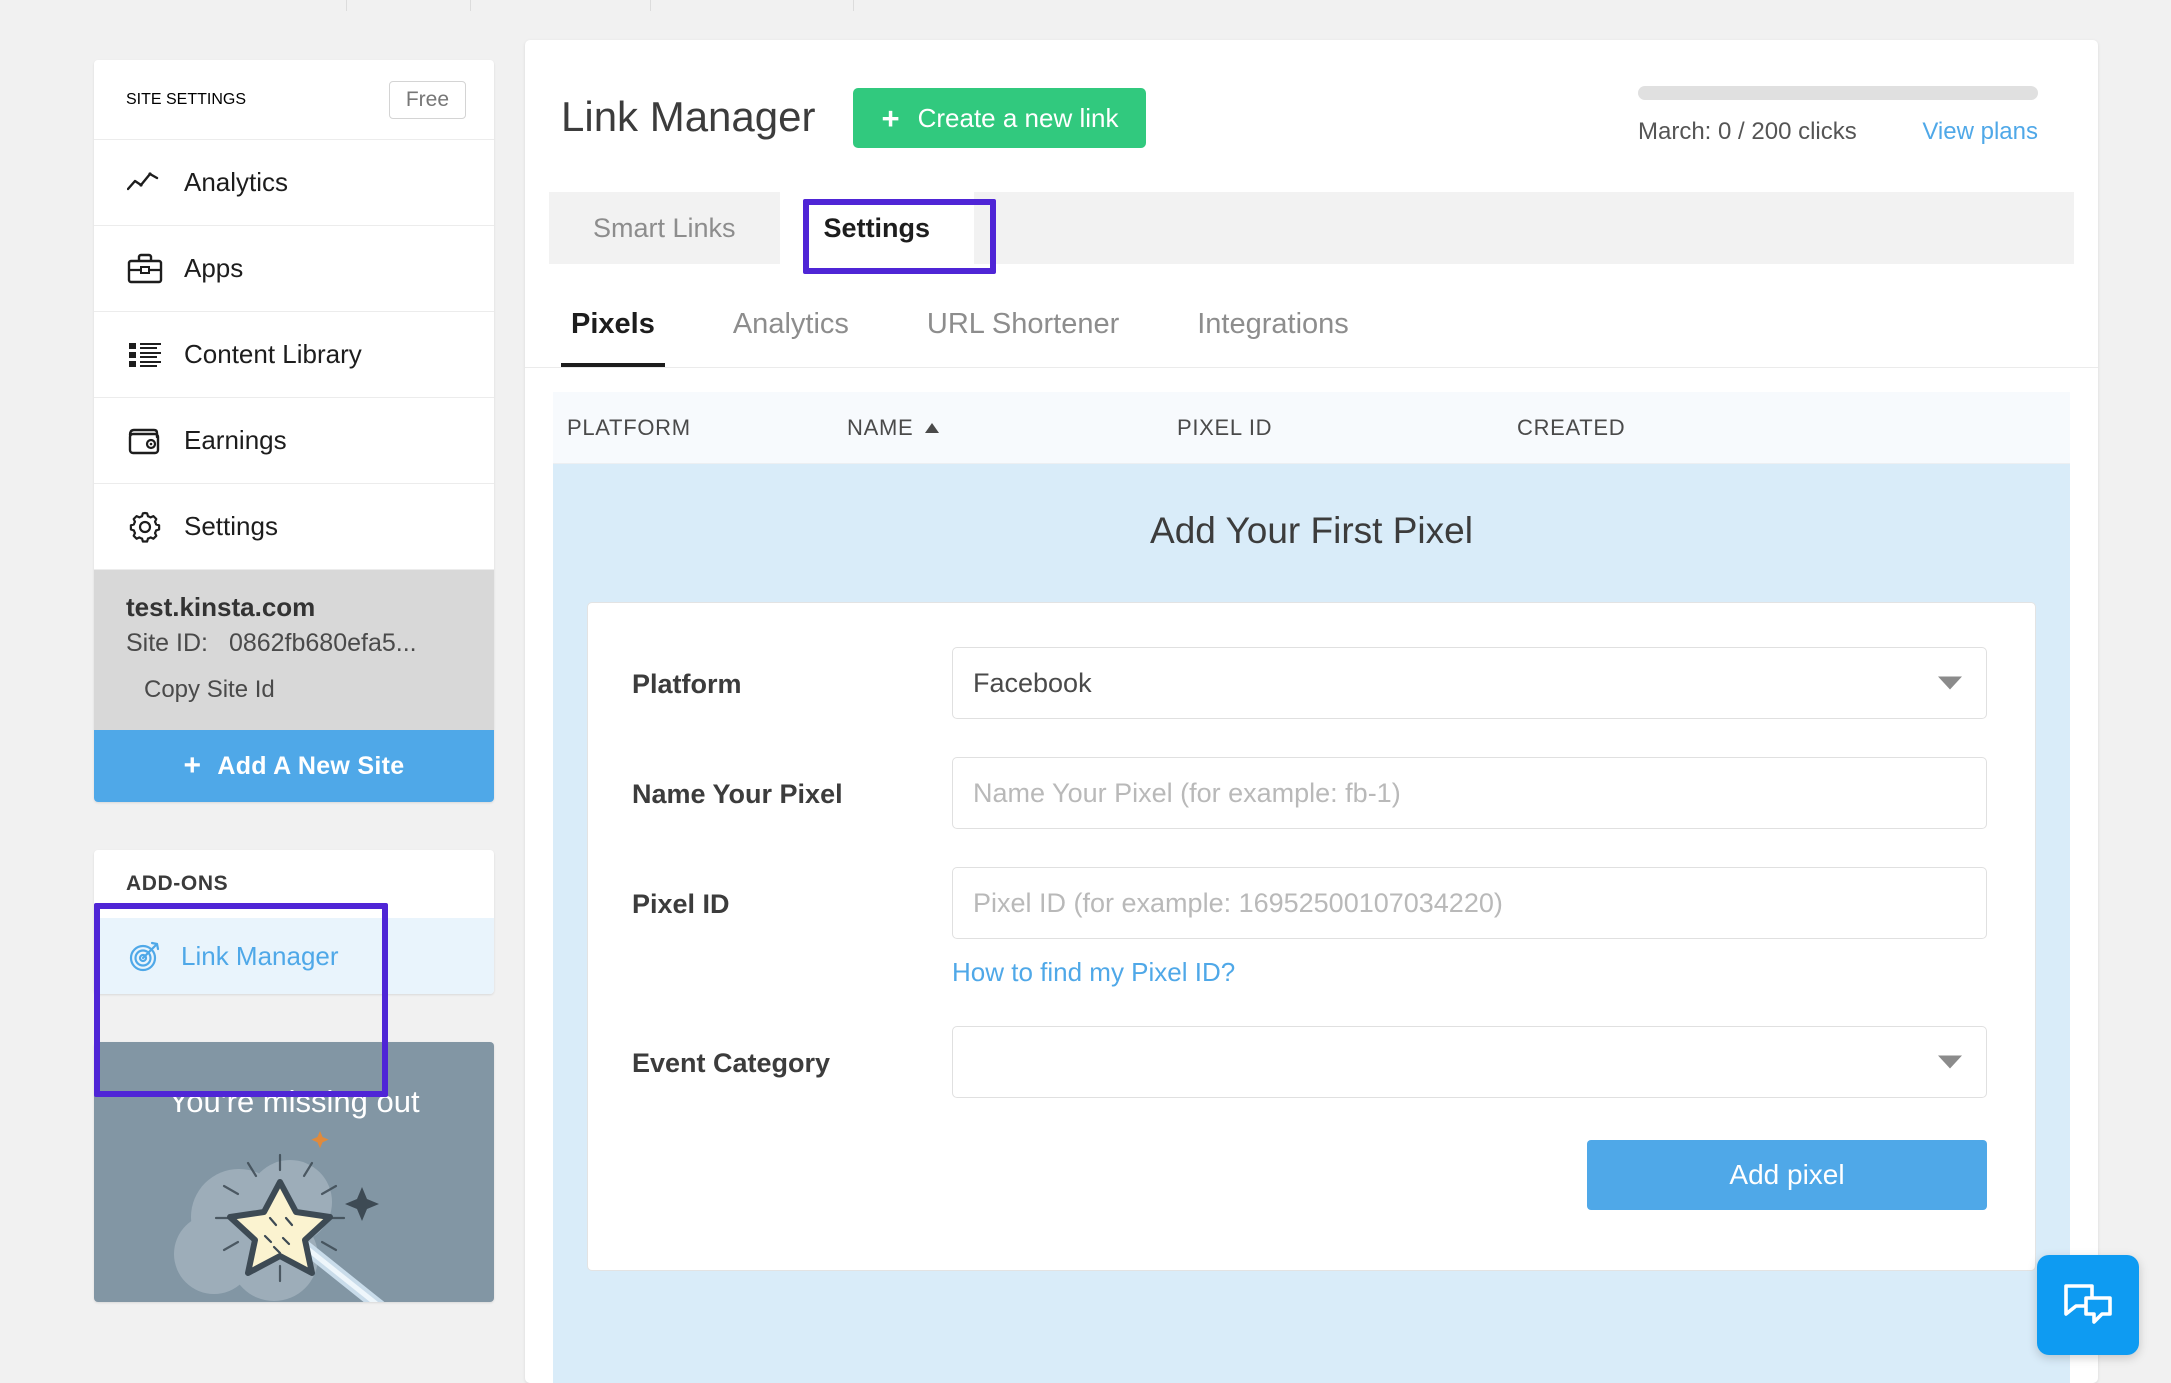  Describe the element at coordinates (1838, 116) in the screenshot. I see `click-quota: March: 0 / 200 clicks View plans` at that location.